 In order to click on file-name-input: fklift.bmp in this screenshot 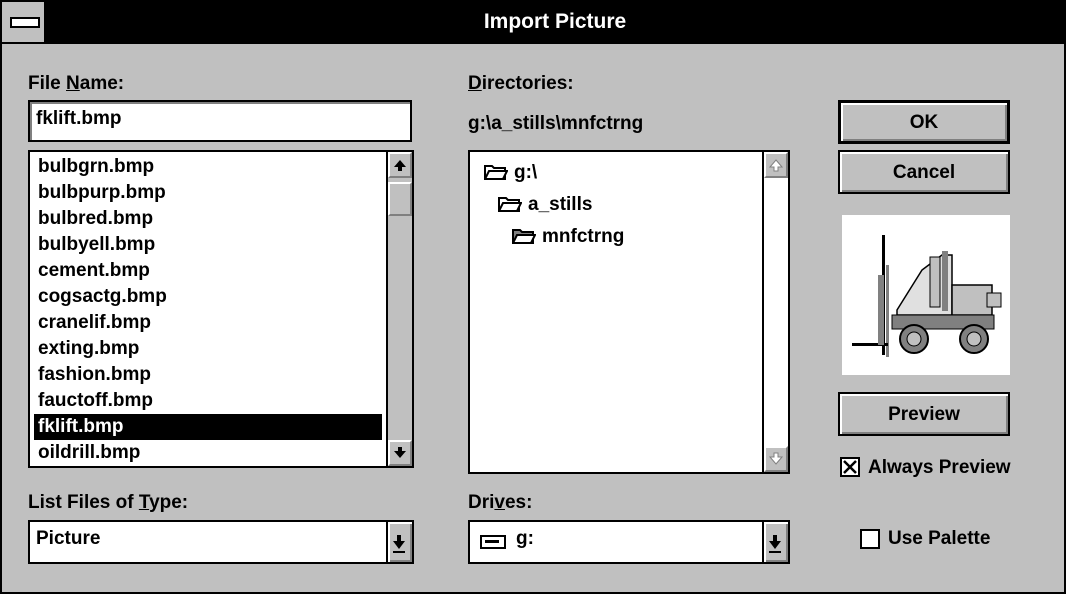, I will do `click(220, 121)`.